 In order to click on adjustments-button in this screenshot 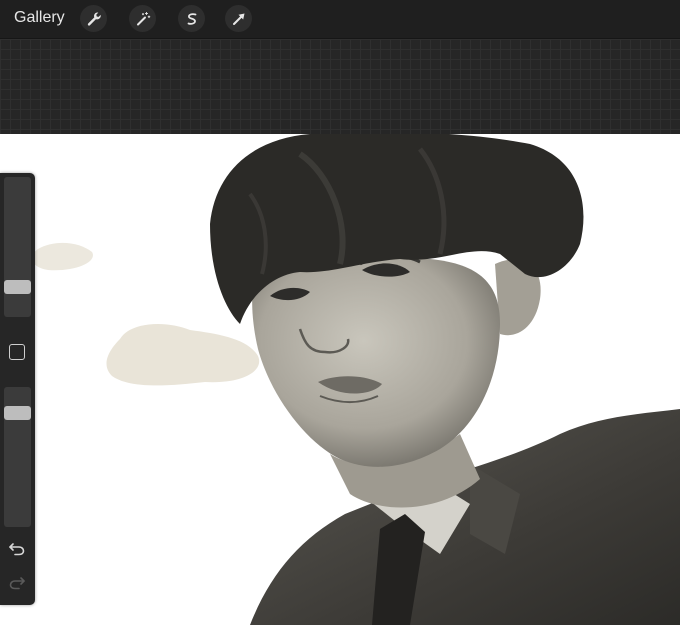, I will do `click(142, 18)`.